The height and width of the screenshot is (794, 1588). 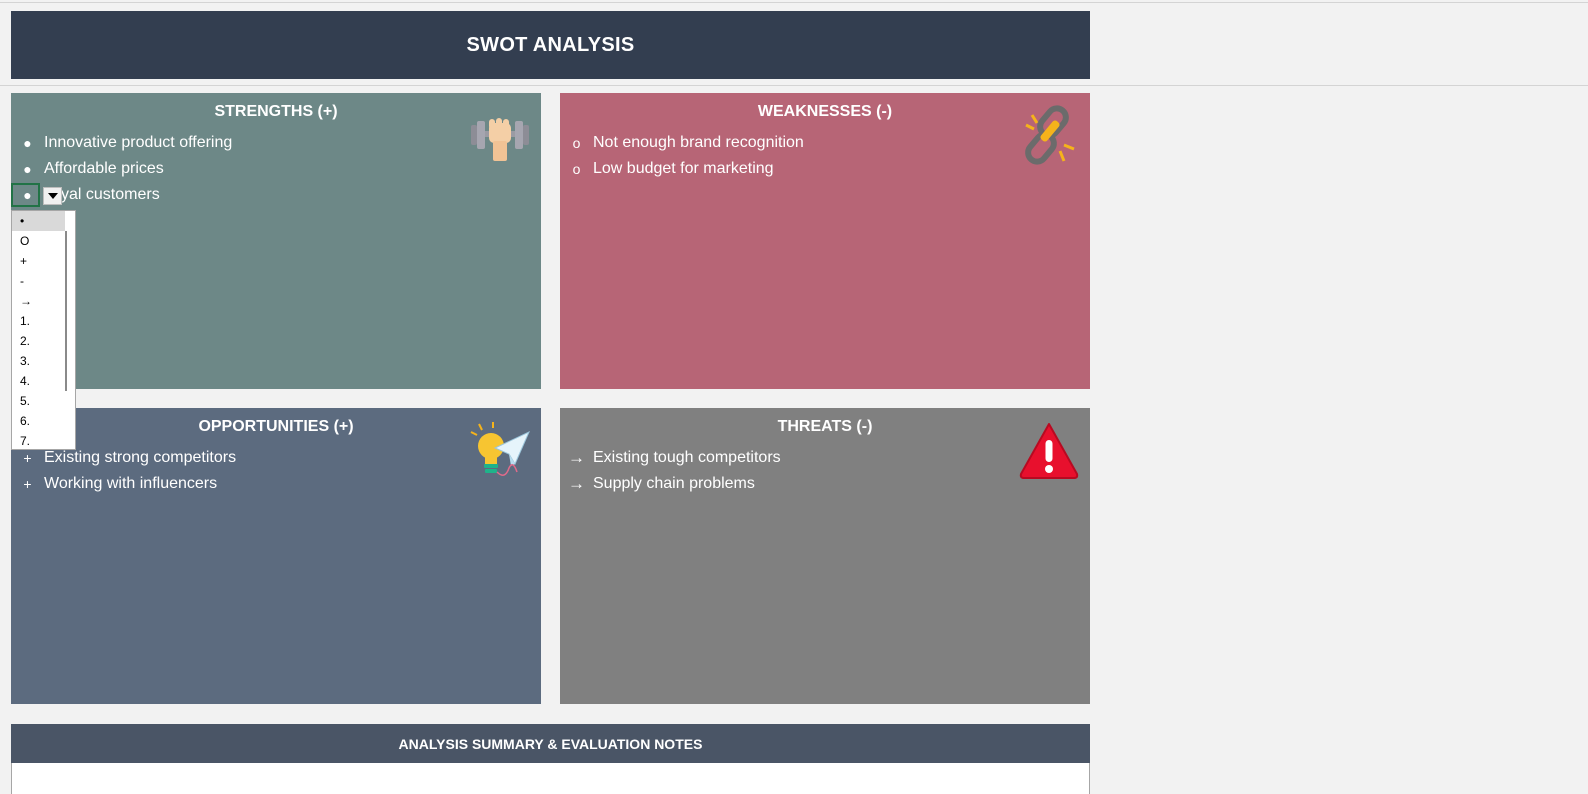 I want to click on dropdown-option: +, so click(x=38, y=261).